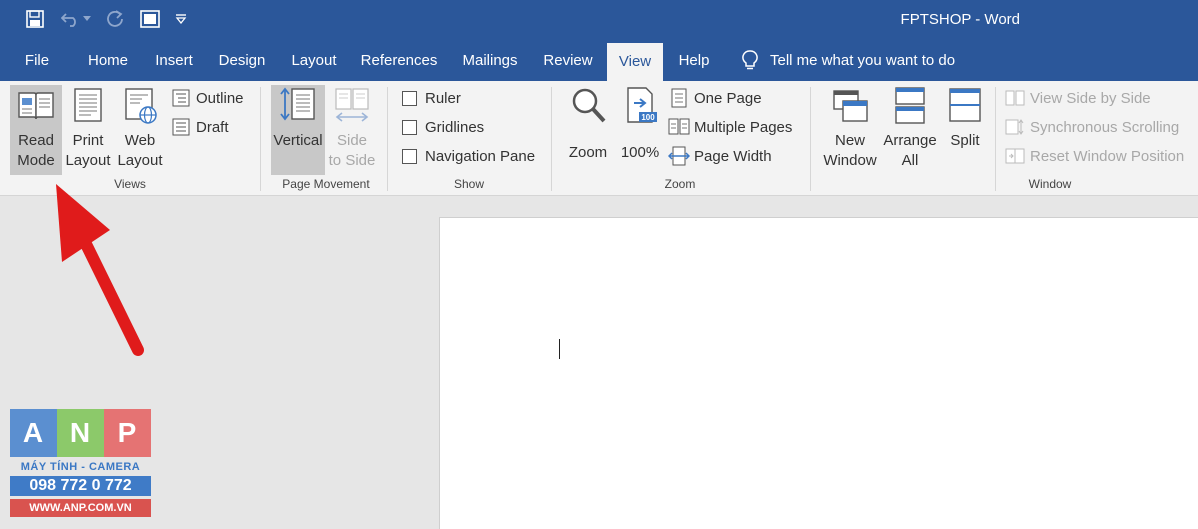 This screenshot has height=529, width=1198. Describe the element at coordinates (640, 152) in the screenshot. I see `zoom-100-label: 100%` at that location.